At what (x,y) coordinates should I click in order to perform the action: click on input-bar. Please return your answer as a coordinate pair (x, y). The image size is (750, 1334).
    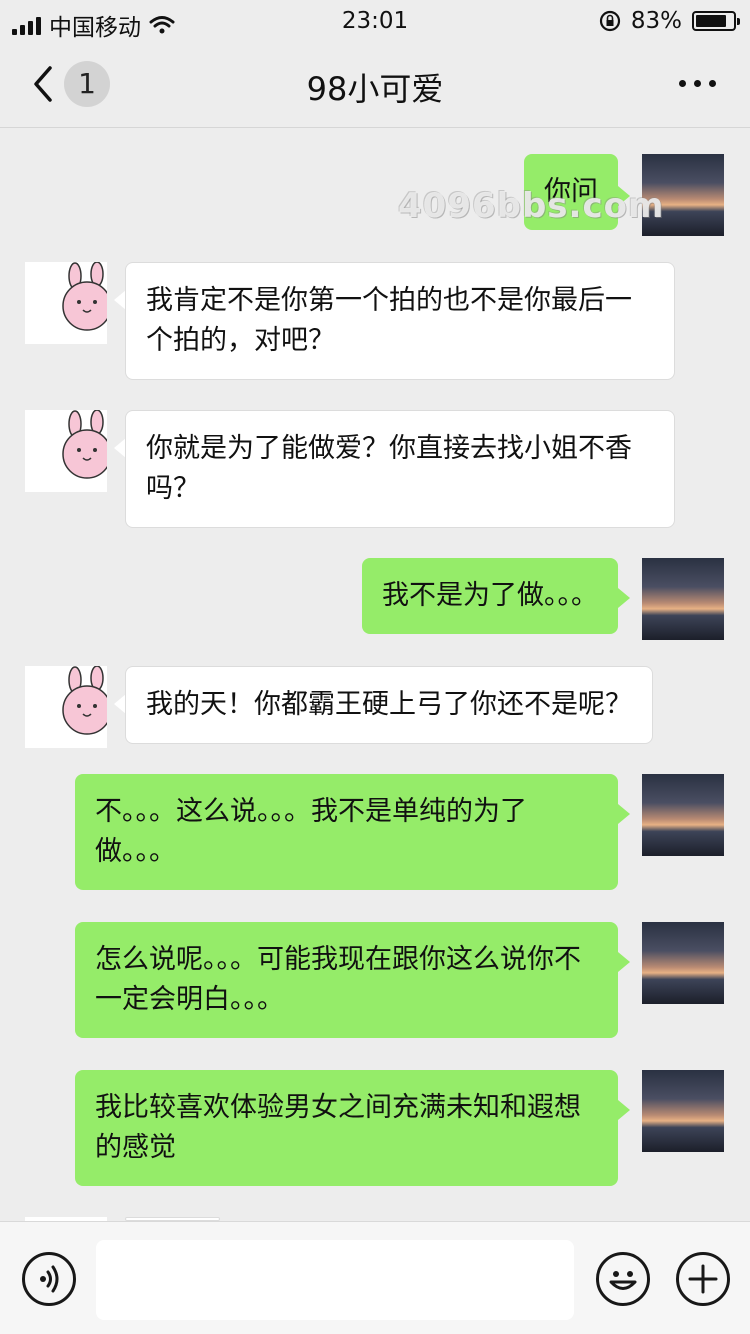
    Looking at the image, I should click on (375, 1277).